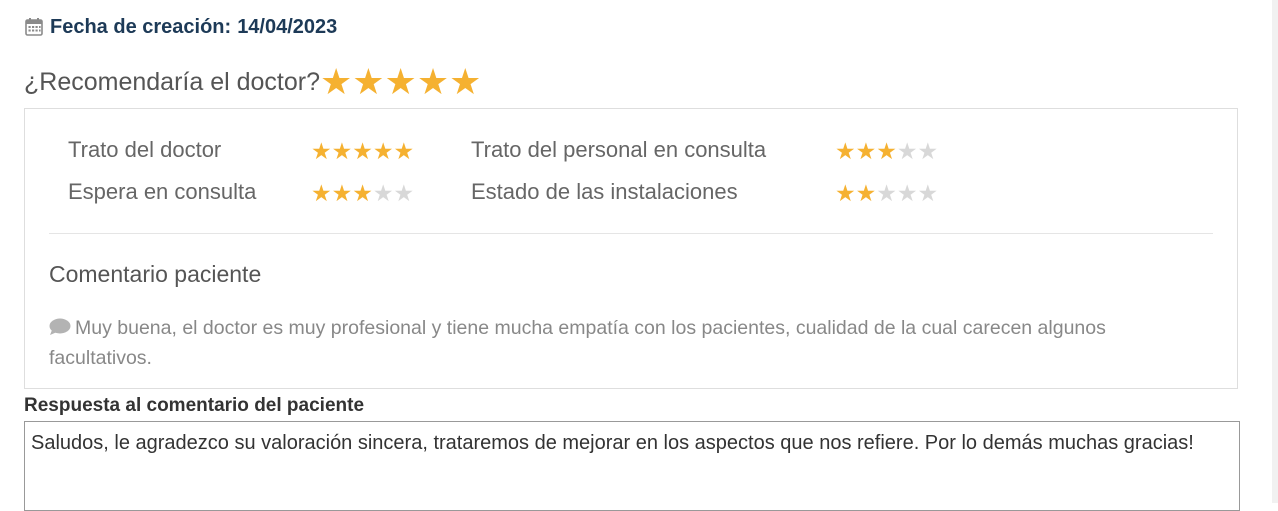  What do you see at coordinates (162, 191) in the screenshot?
I see `rating-label-espera: Espera en consulta` at bounding box center [162, 191].